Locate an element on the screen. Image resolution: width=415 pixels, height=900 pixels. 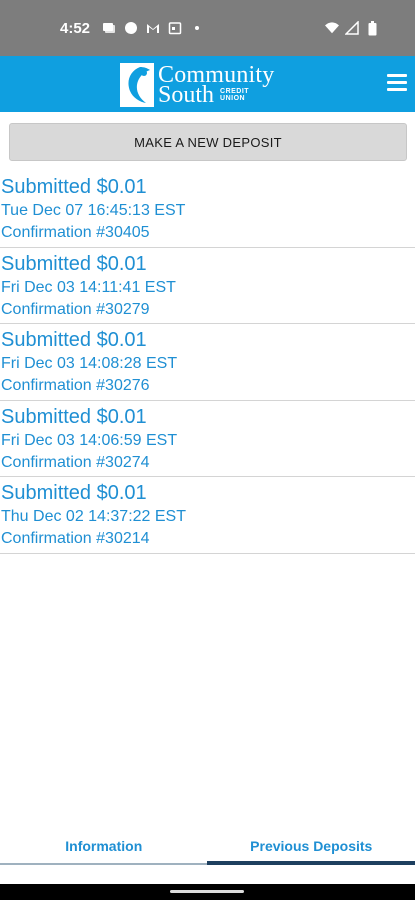
wifi-icon is located at coordinates (332, 28).